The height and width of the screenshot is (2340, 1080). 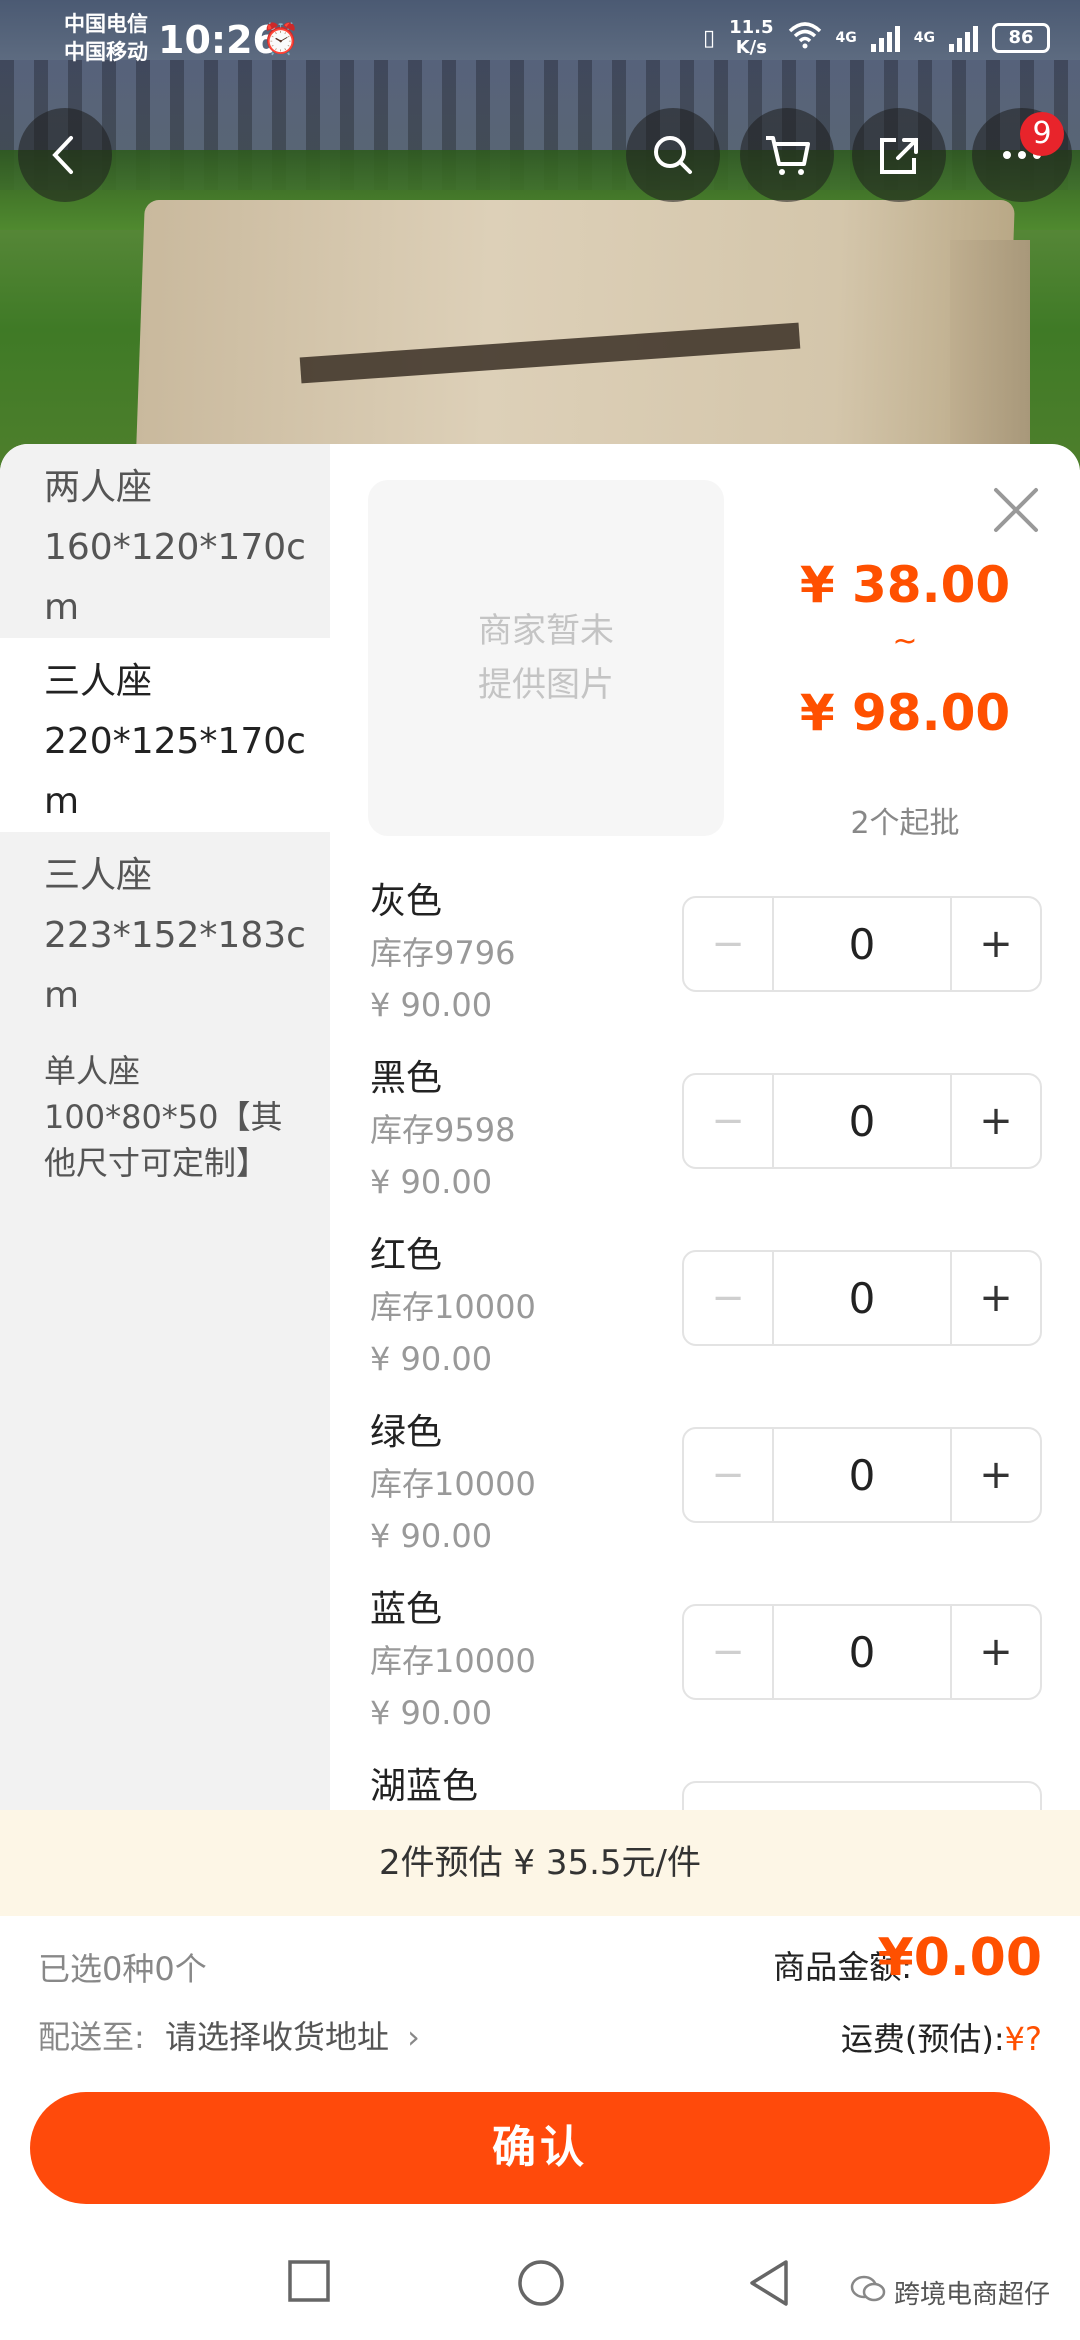 I want to click on variant-row: 绿色 库存10000 ¥ 90.00 − 0 +, so click(x=710, y=1491).